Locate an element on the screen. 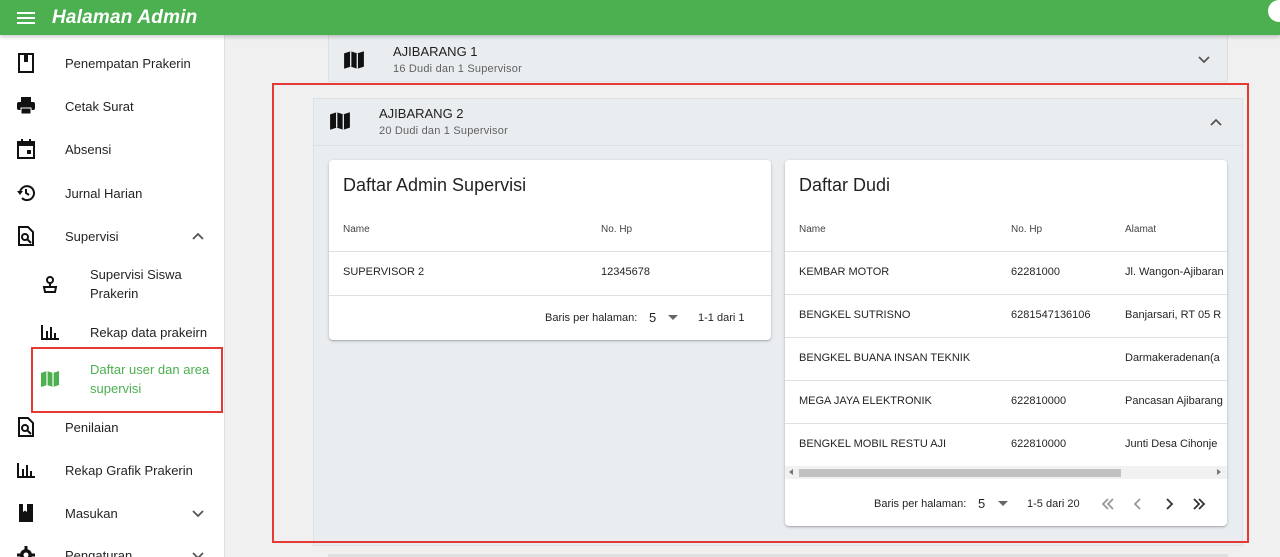 This screenshot has width=1280, height=557. sidebar-item-label: Penilaian is located at coordinates (92, 427).